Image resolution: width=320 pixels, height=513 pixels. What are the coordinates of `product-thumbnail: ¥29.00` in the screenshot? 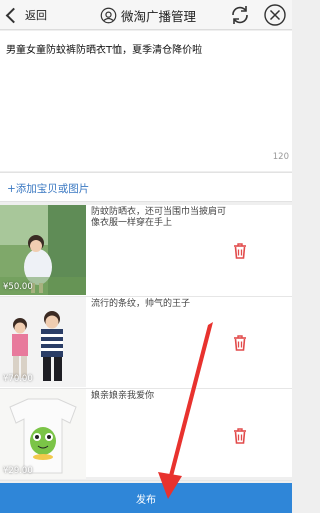 It's located at (43, 434).